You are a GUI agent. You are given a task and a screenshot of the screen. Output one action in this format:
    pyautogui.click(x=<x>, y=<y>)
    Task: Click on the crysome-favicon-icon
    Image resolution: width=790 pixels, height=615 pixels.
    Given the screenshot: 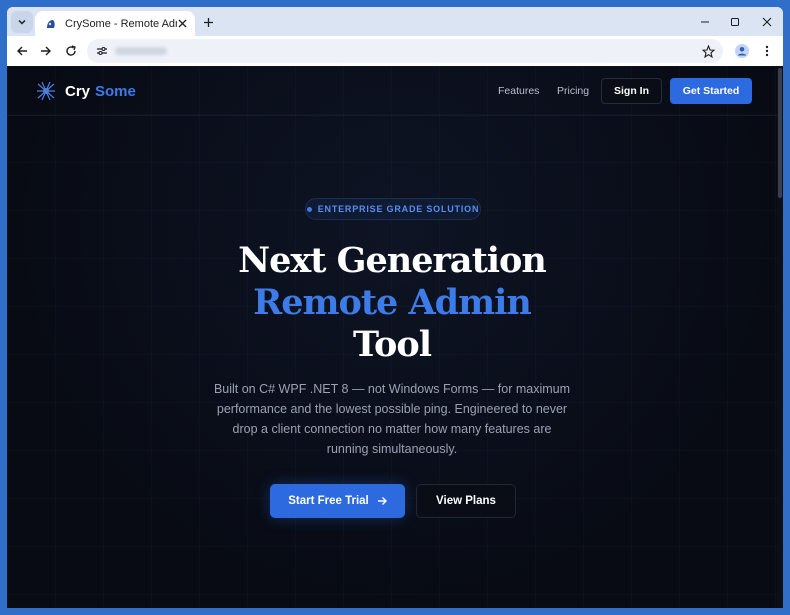 What is the action you would take?
    pyautogui.click(x=51, y=24)
    